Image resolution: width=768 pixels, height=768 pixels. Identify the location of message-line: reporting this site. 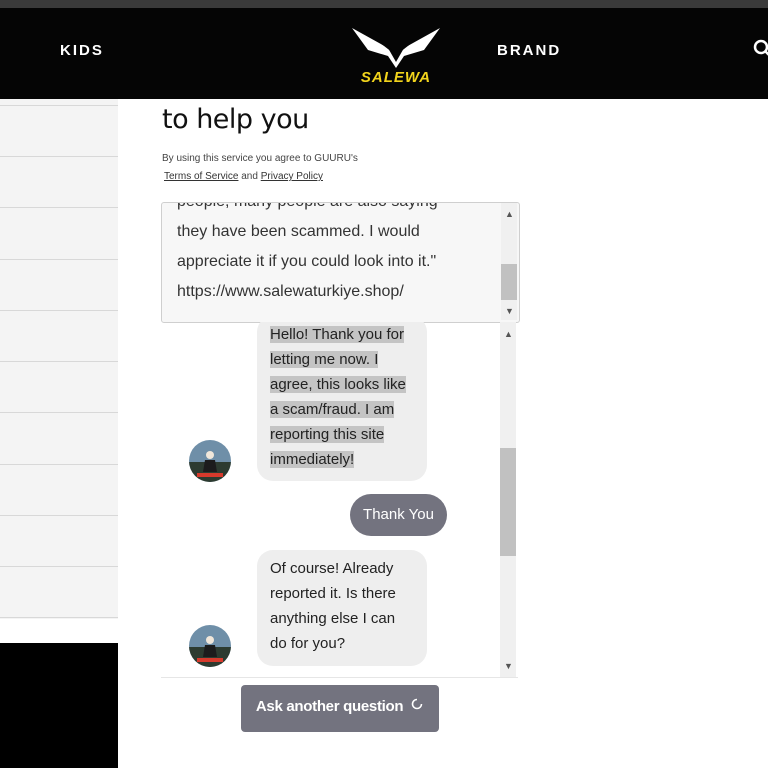
(327, 434).